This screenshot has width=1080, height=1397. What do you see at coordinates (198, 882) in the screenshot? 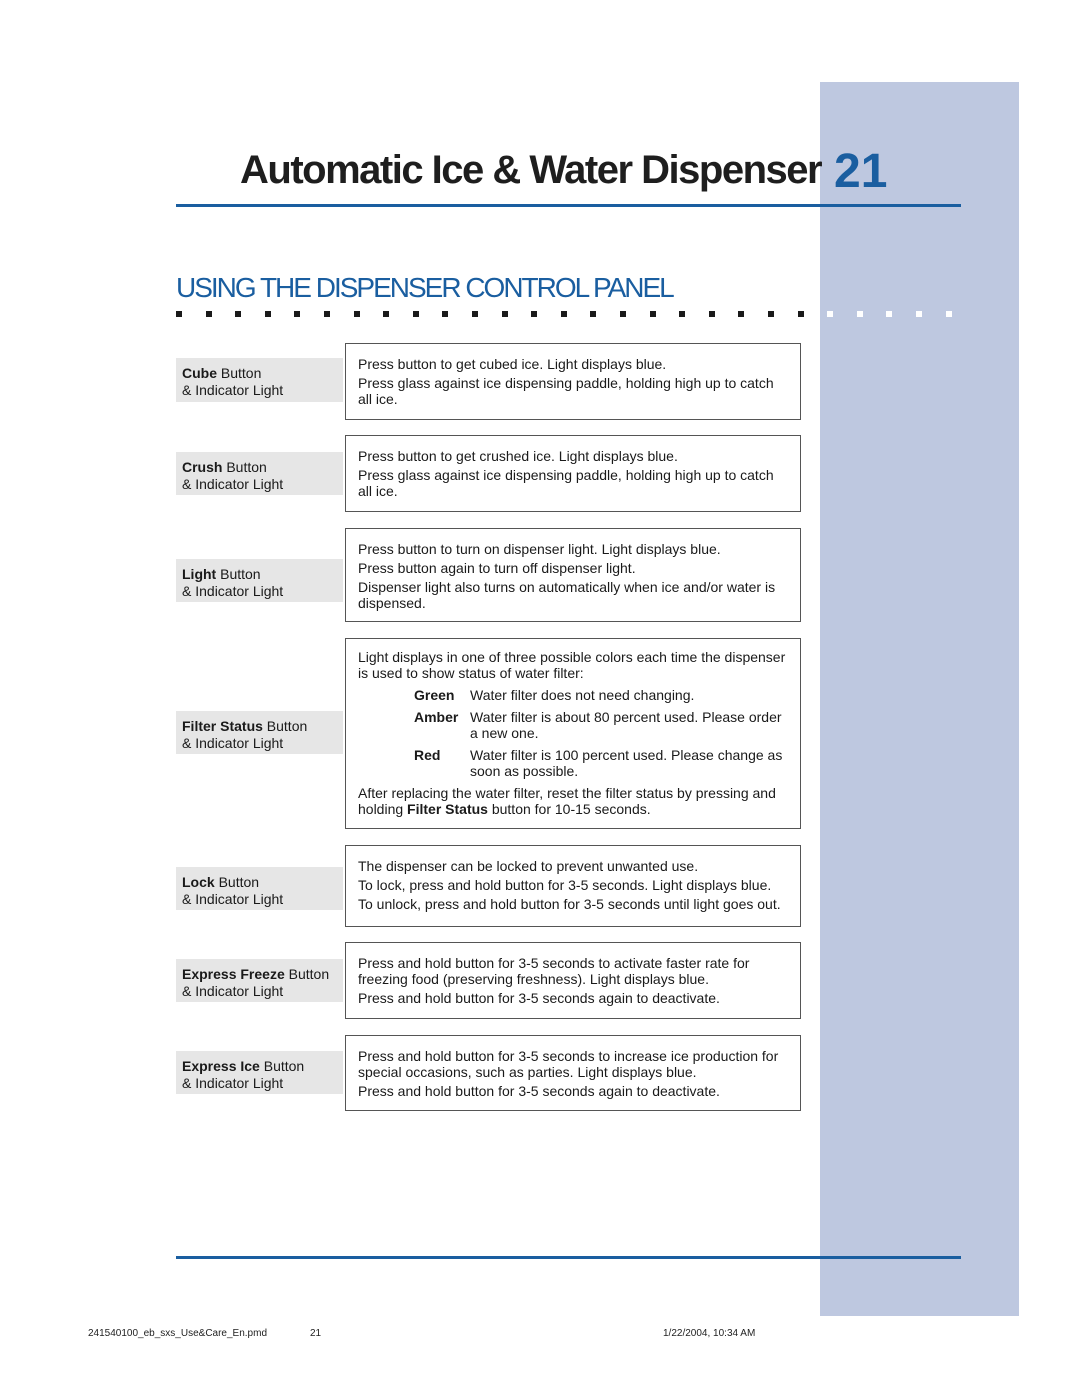
I see `control-name: Lock` at bounding box center [198, 882].